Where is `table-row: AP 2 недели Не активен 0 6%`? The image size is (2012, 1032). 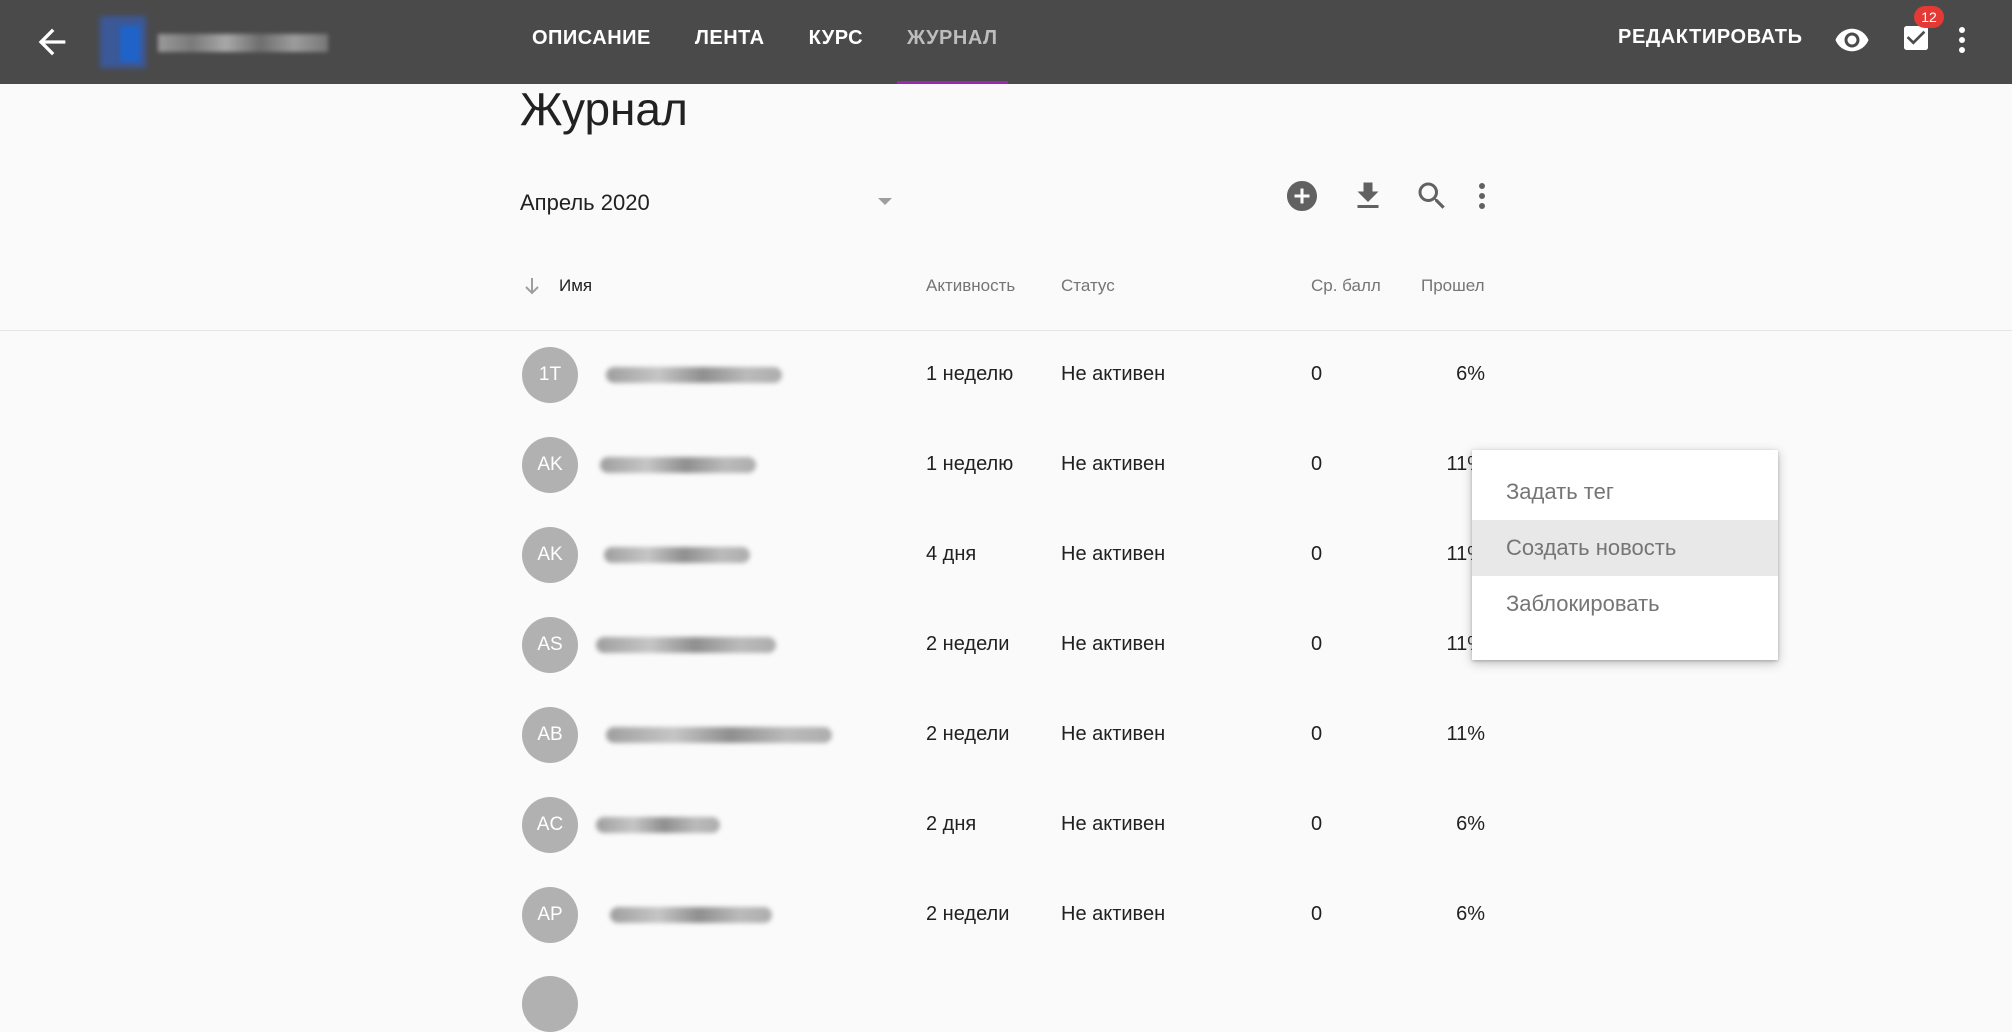
table-row: AP 2 недели Не активен 0 6% is located at coordinates (750, 932).